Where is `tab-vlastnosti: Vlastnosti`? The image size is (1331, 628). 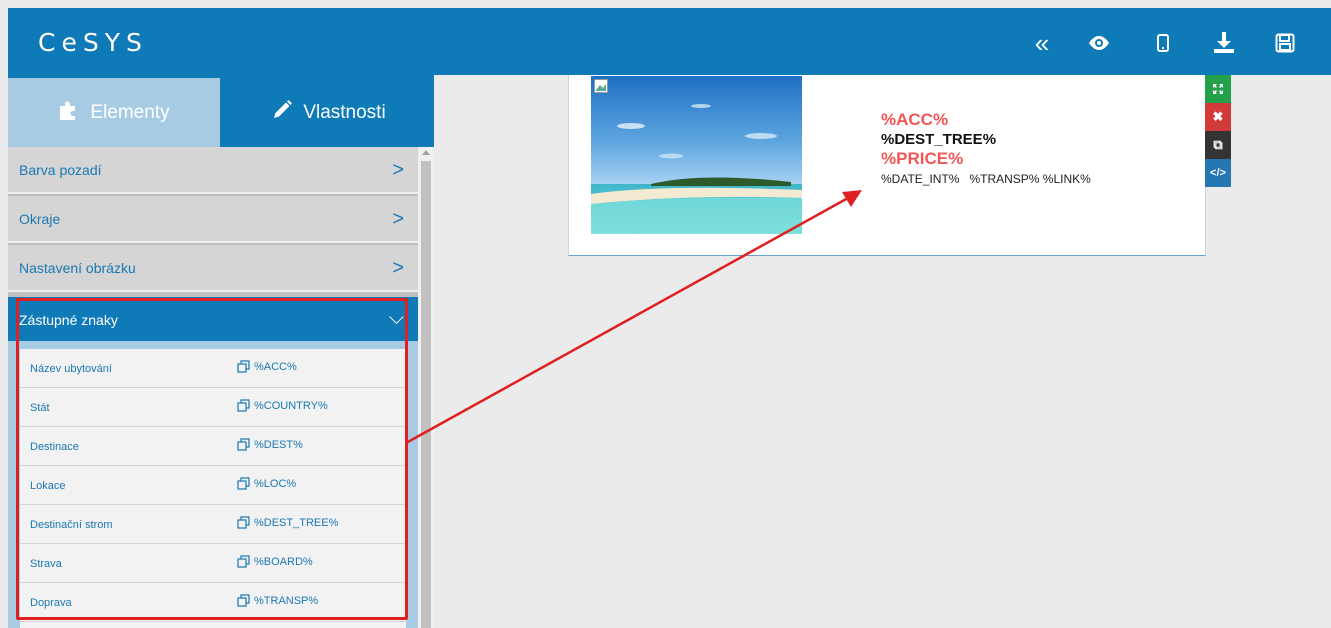 tab-vlastnosti: Vlastnosti is located at coordinates (328, 112).